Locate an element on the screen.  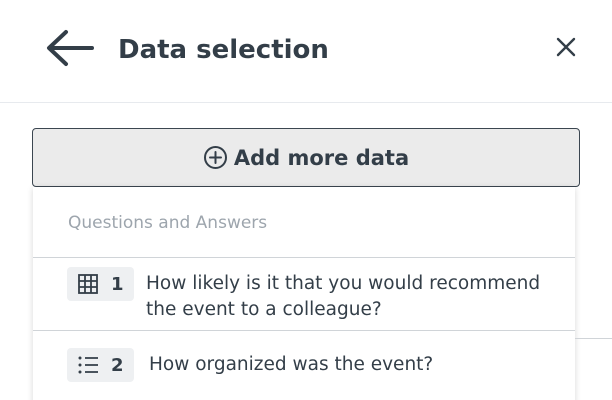
add-more-data-label: Add more data is located at coordinates (321, 157).